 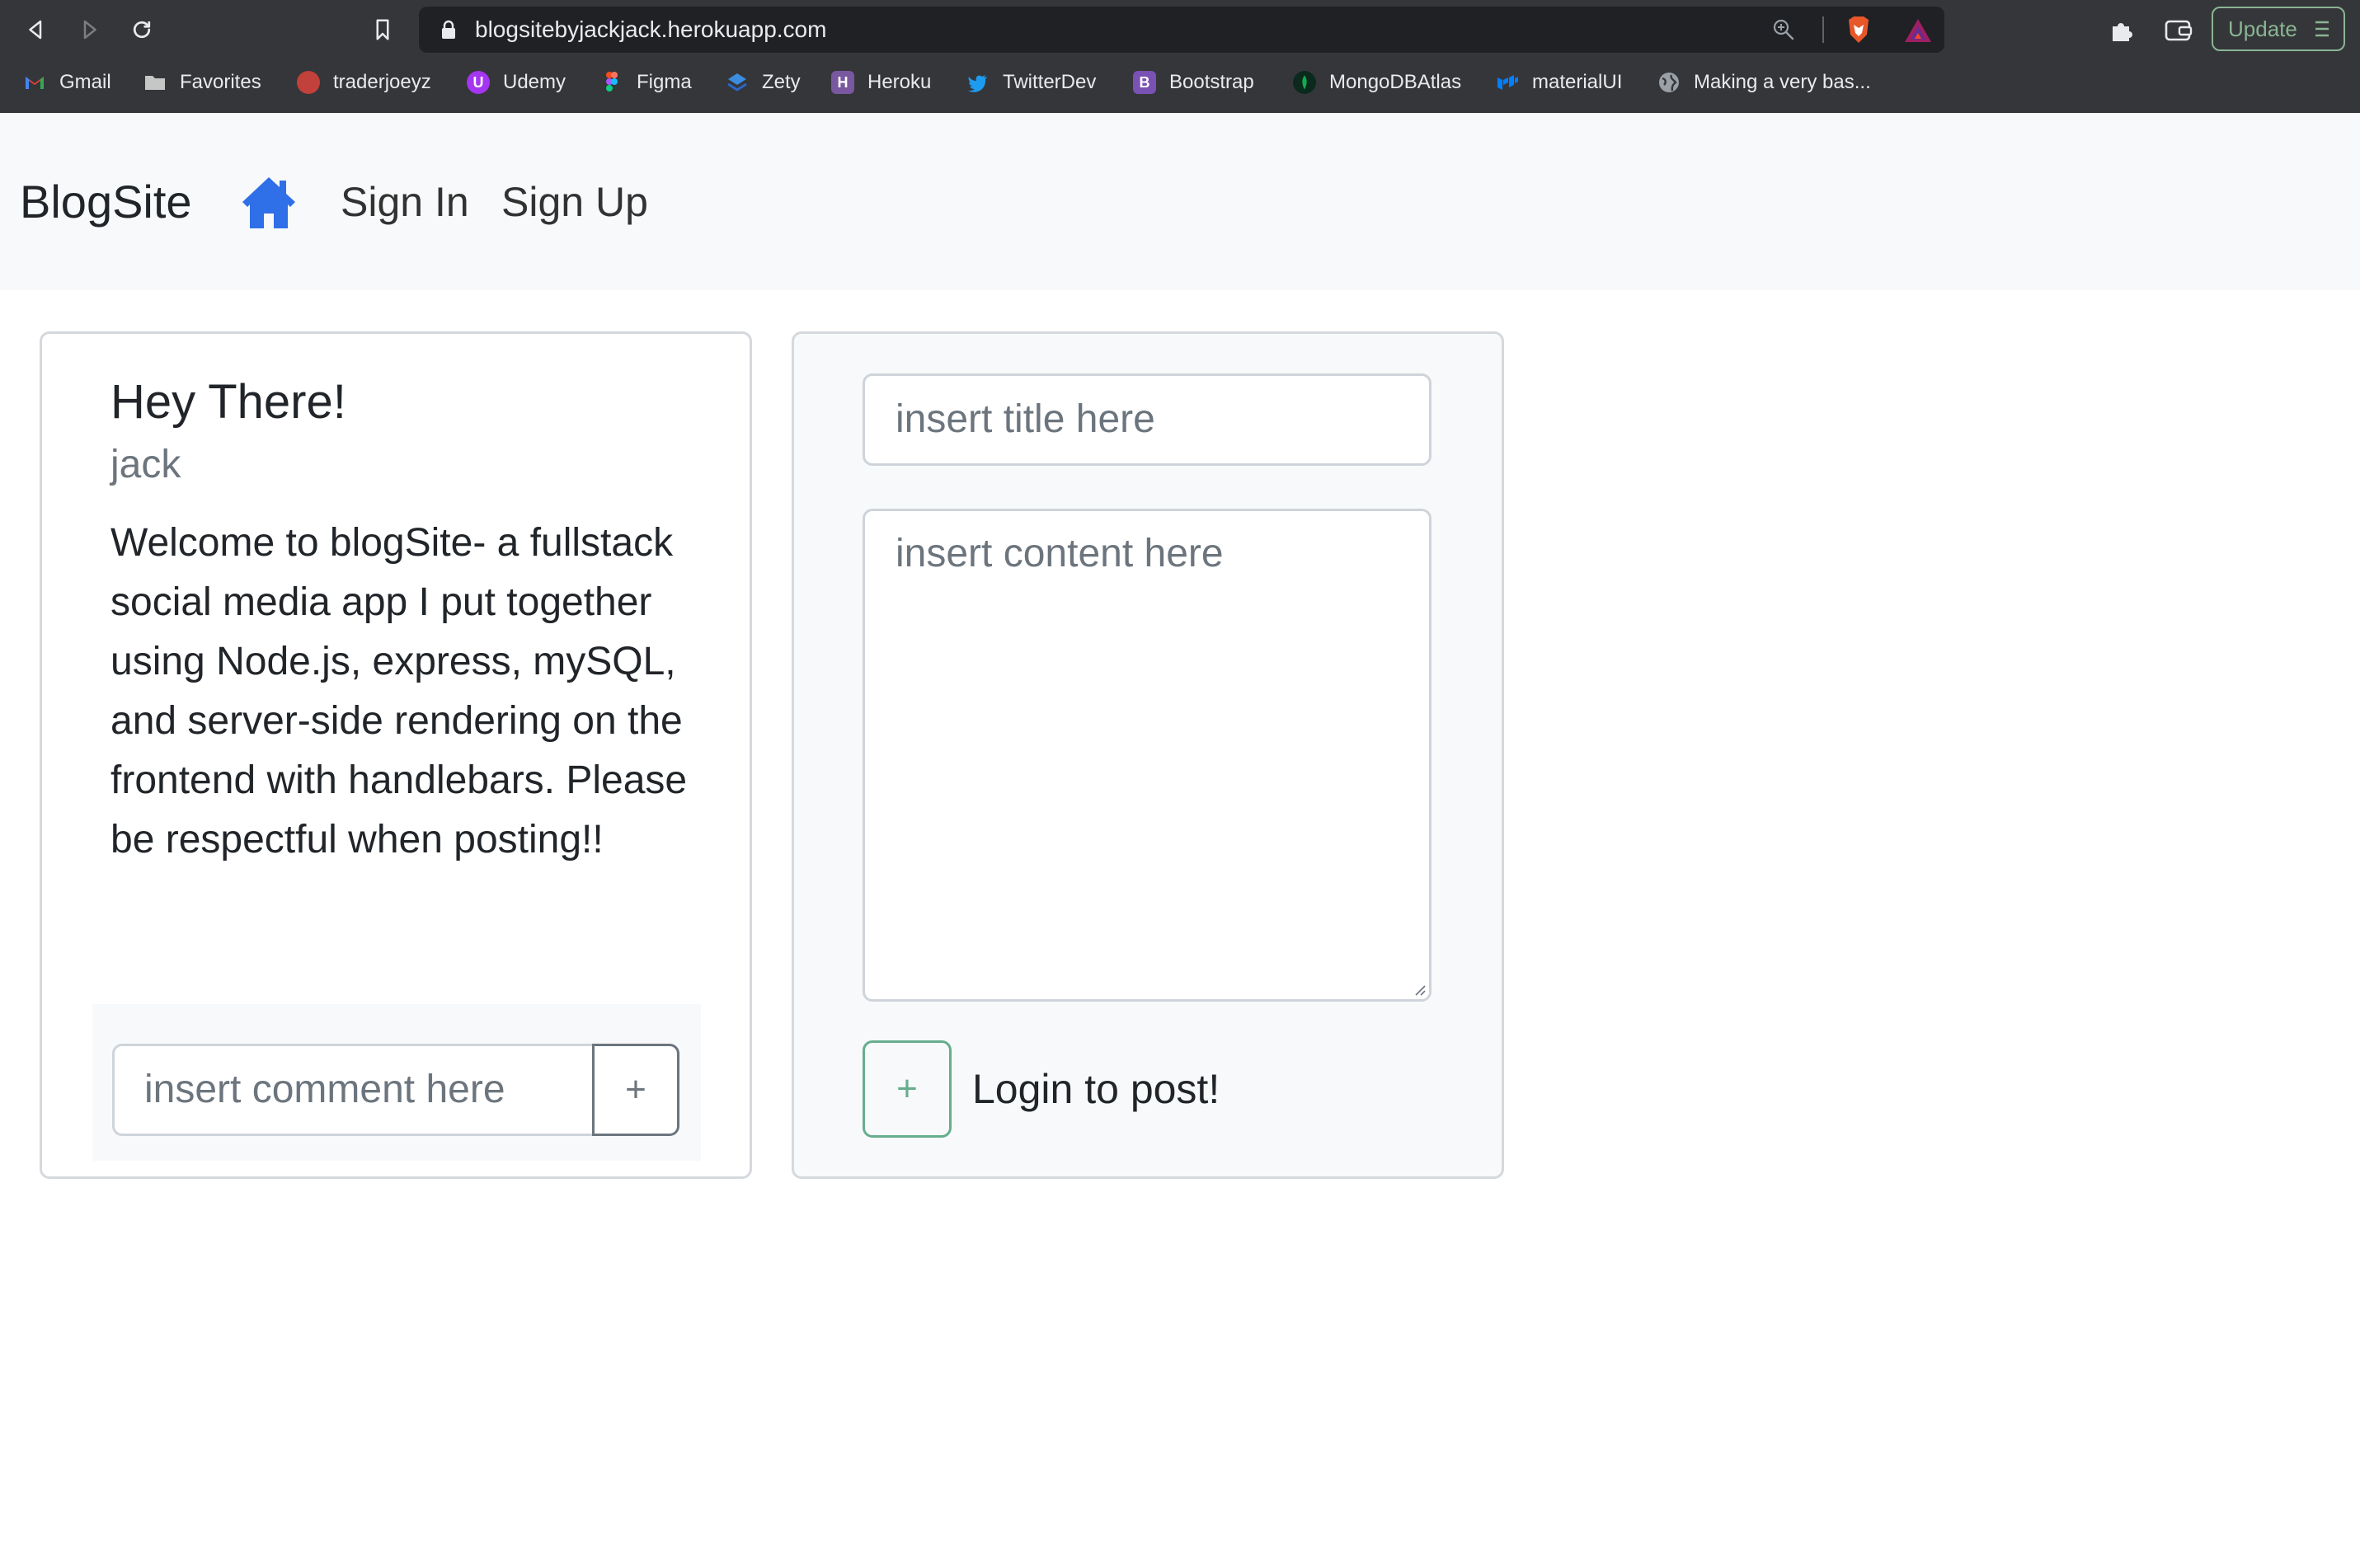 I want to click on divider, so click(x=1823, y=29).